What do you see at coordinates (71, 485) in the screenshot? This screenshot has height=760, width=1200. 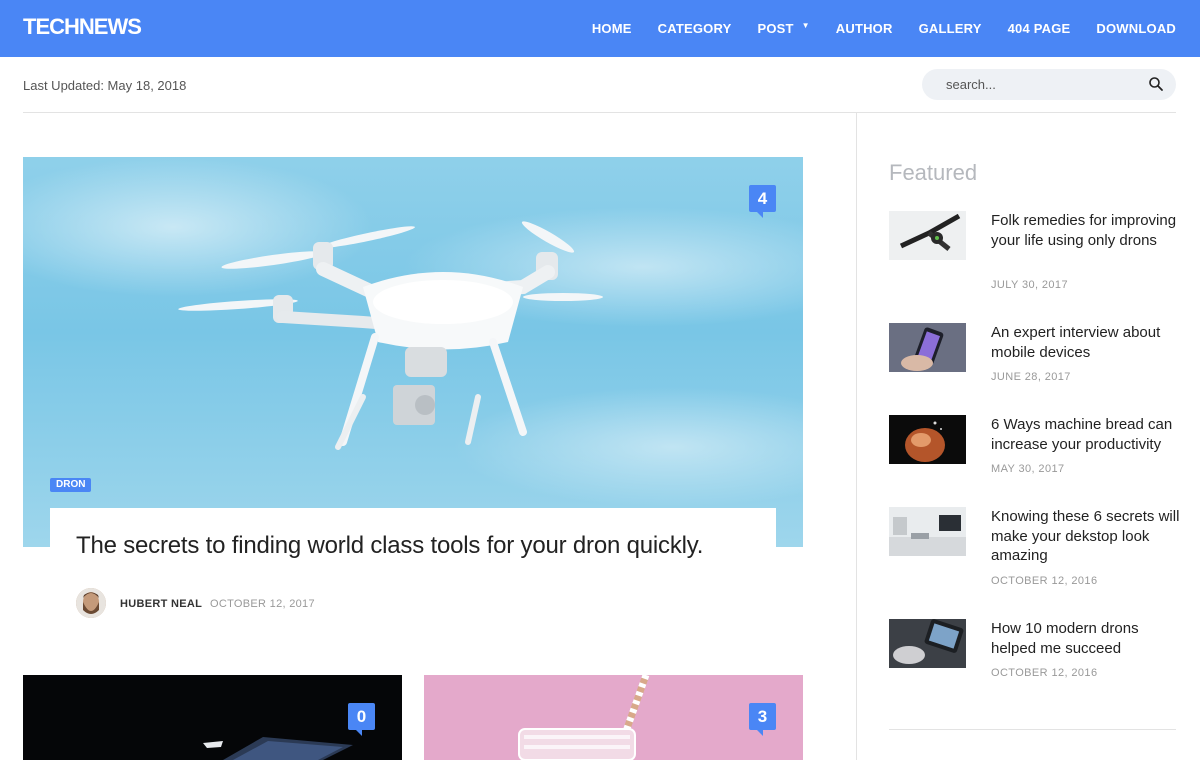 I see `category-tag: DRON` at bounding box center [71, 485].